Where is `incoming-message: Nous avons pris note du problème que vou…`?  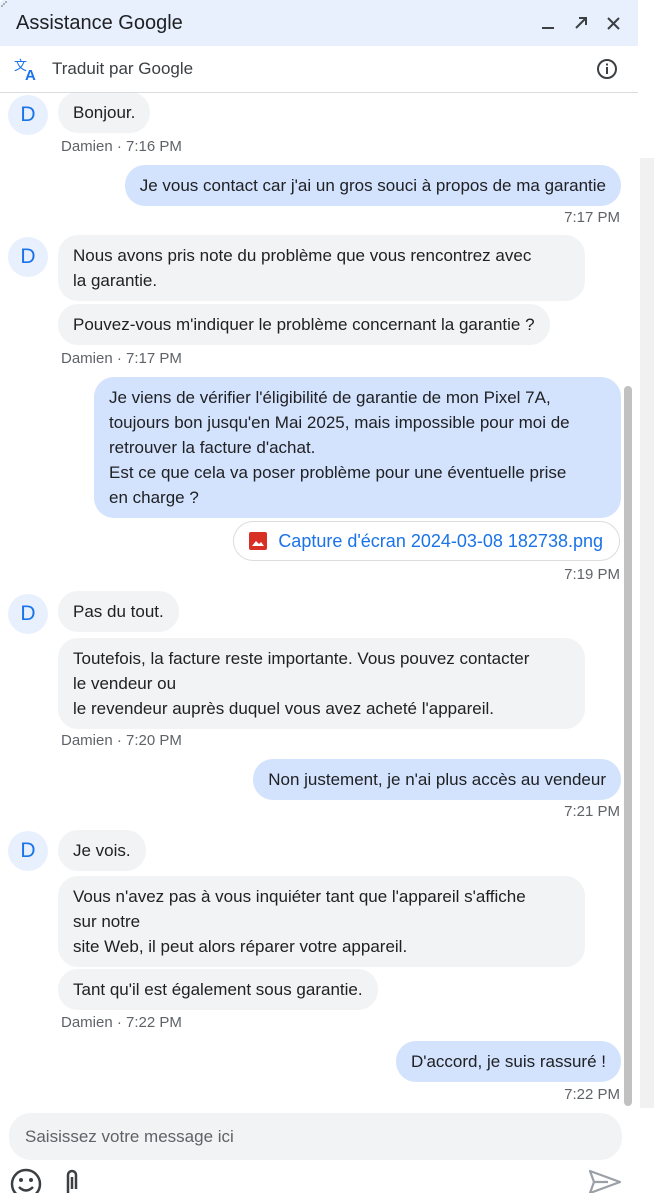
incoming-message: Nous avons pris note du problème que vou… is located at coordinates (321, 268).